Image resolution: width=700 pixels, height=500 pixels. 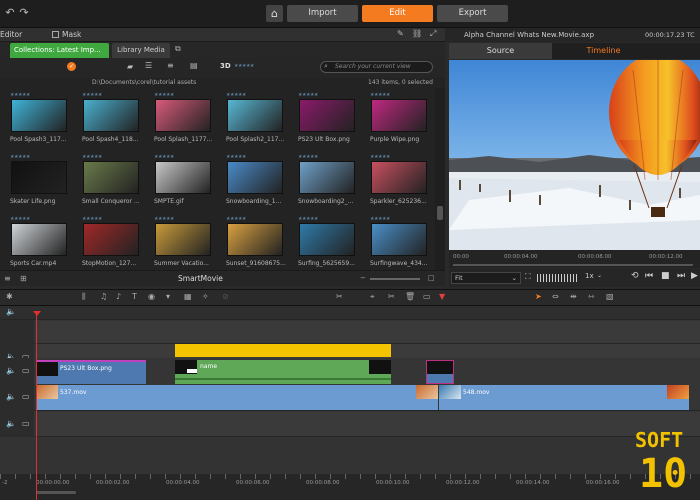 I want to click on tab-source: Source, so click(x=500, y=51).